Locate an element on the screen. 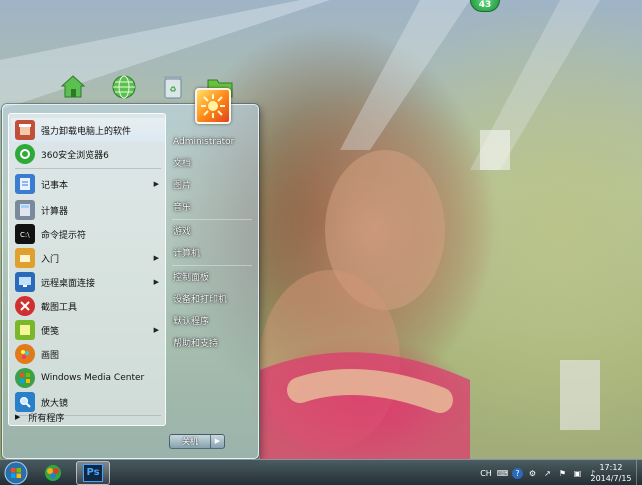 This screenshot has height=485, width=642. right-item-music: 音乐 is located at coordinates (215, 208).